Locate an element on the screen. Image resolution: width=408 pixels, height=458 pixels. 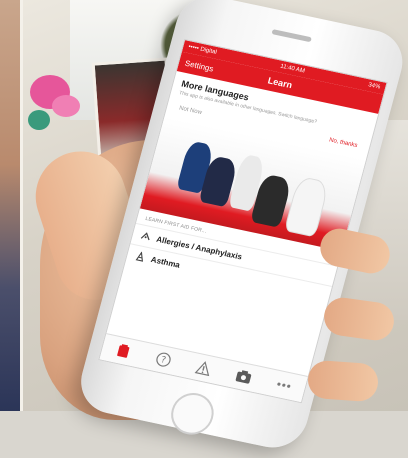
help-tab-icon: ? is located at coordinates (163, 359).